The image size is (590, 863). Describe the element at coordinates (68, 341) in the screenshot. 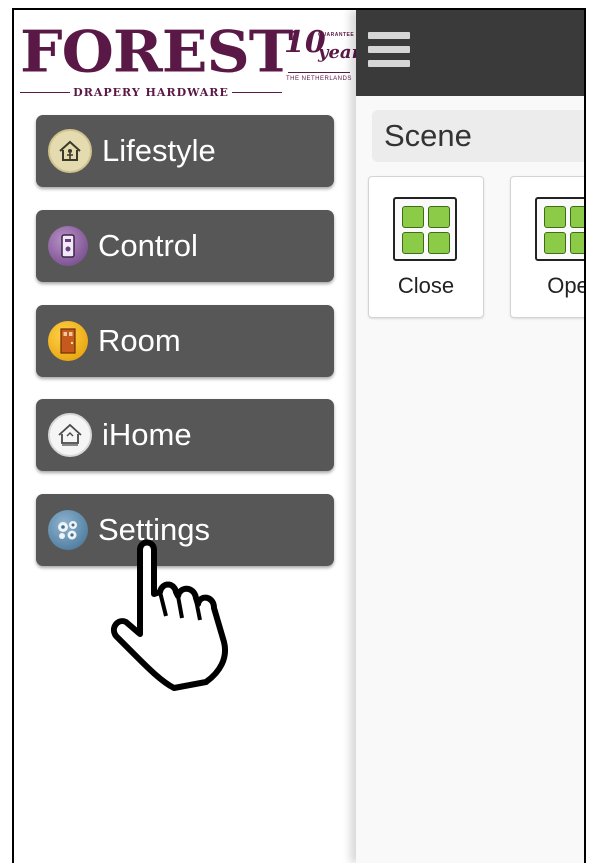

I see `door-icon` at that location.